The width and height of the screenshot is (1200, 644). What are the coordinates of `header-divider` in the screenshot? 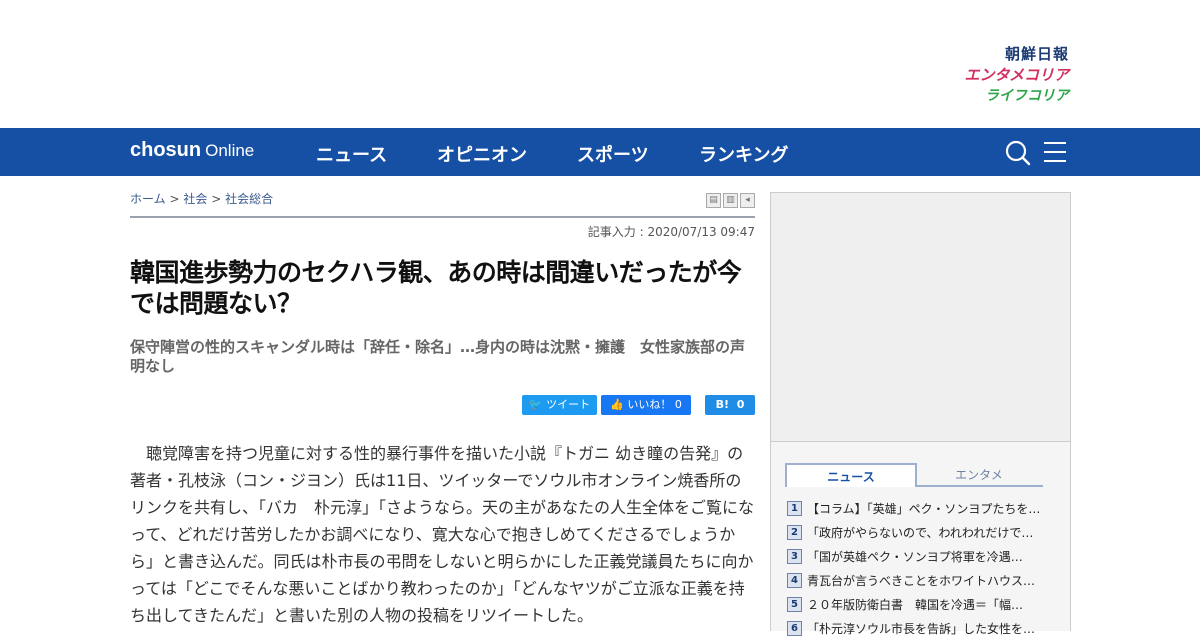 It's located at (442, 217).